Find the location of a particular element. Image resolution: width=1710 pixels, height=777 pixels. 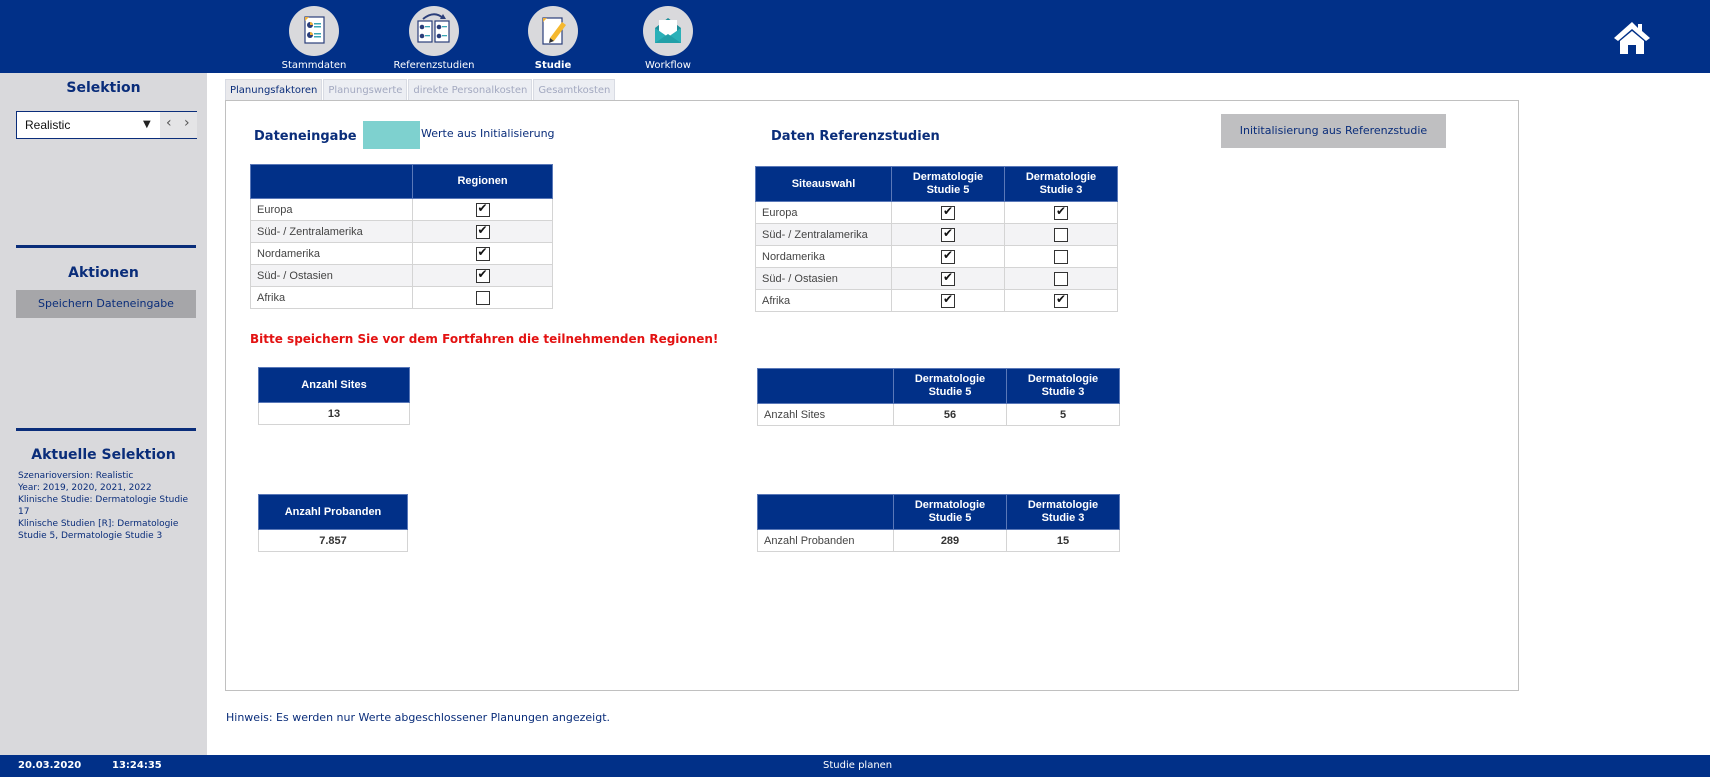

column-header: Anzahl Sites is located at coordinates (334, 385).